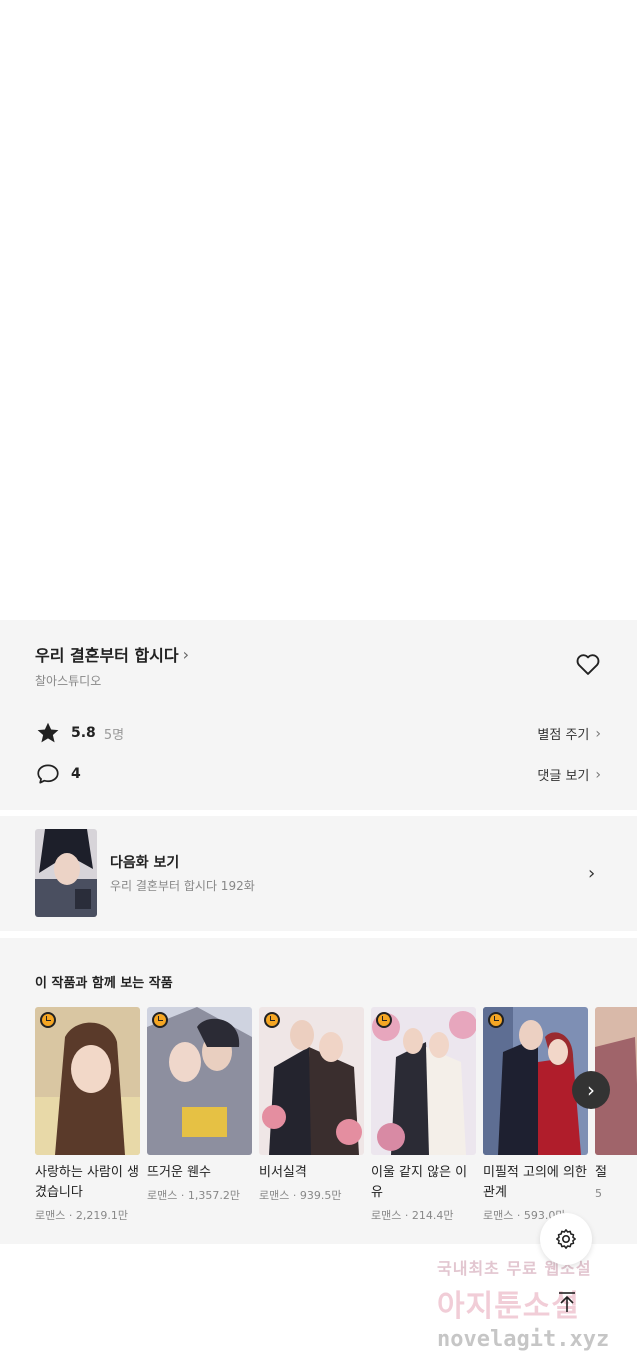 This screenshot has width=637, height=1372. I want to click on recommendation-meta: 로맨스 · 2,219.1만, so click(81, 1215).